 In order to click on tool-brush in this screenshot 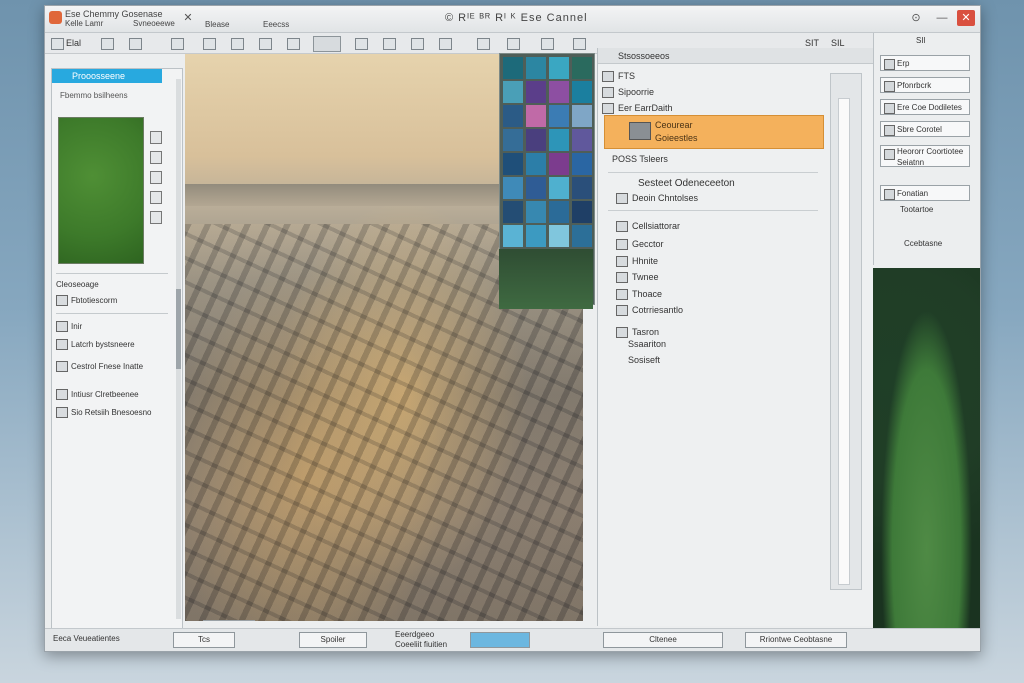, I will do `click(136, 43)`.